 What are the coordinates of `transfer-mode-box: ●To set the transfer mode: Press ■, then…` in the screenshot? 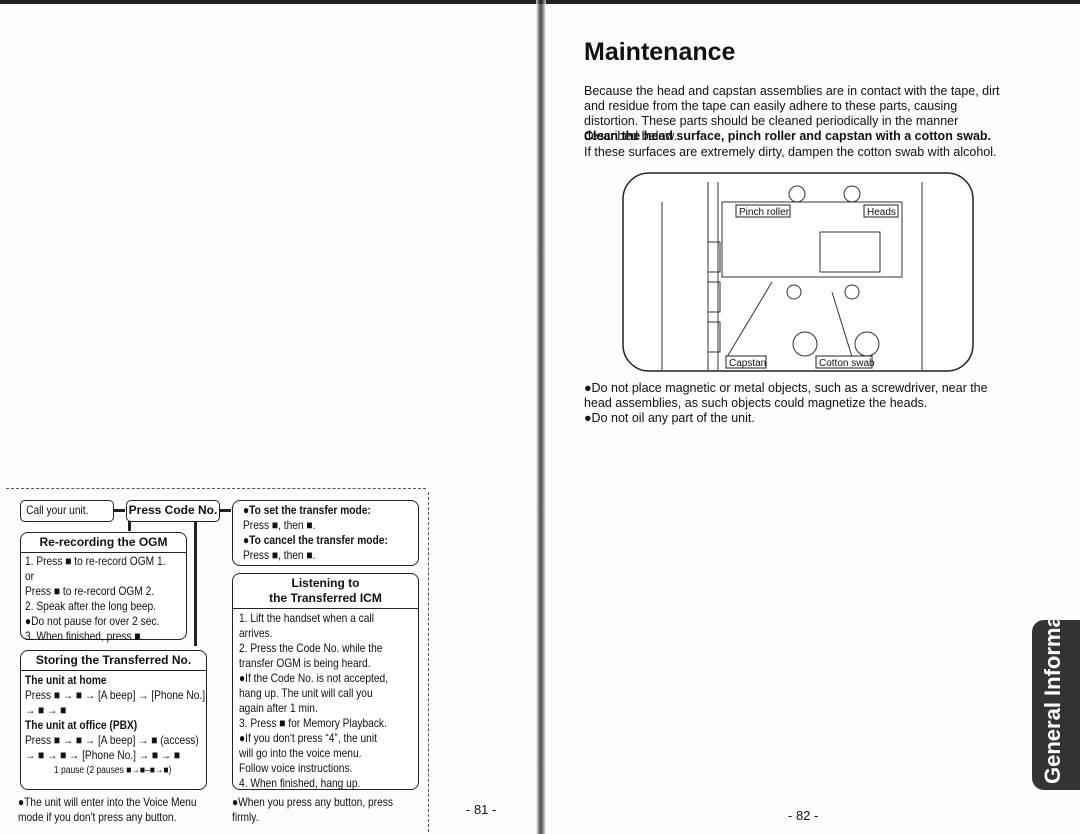 It's located at (325, 533).